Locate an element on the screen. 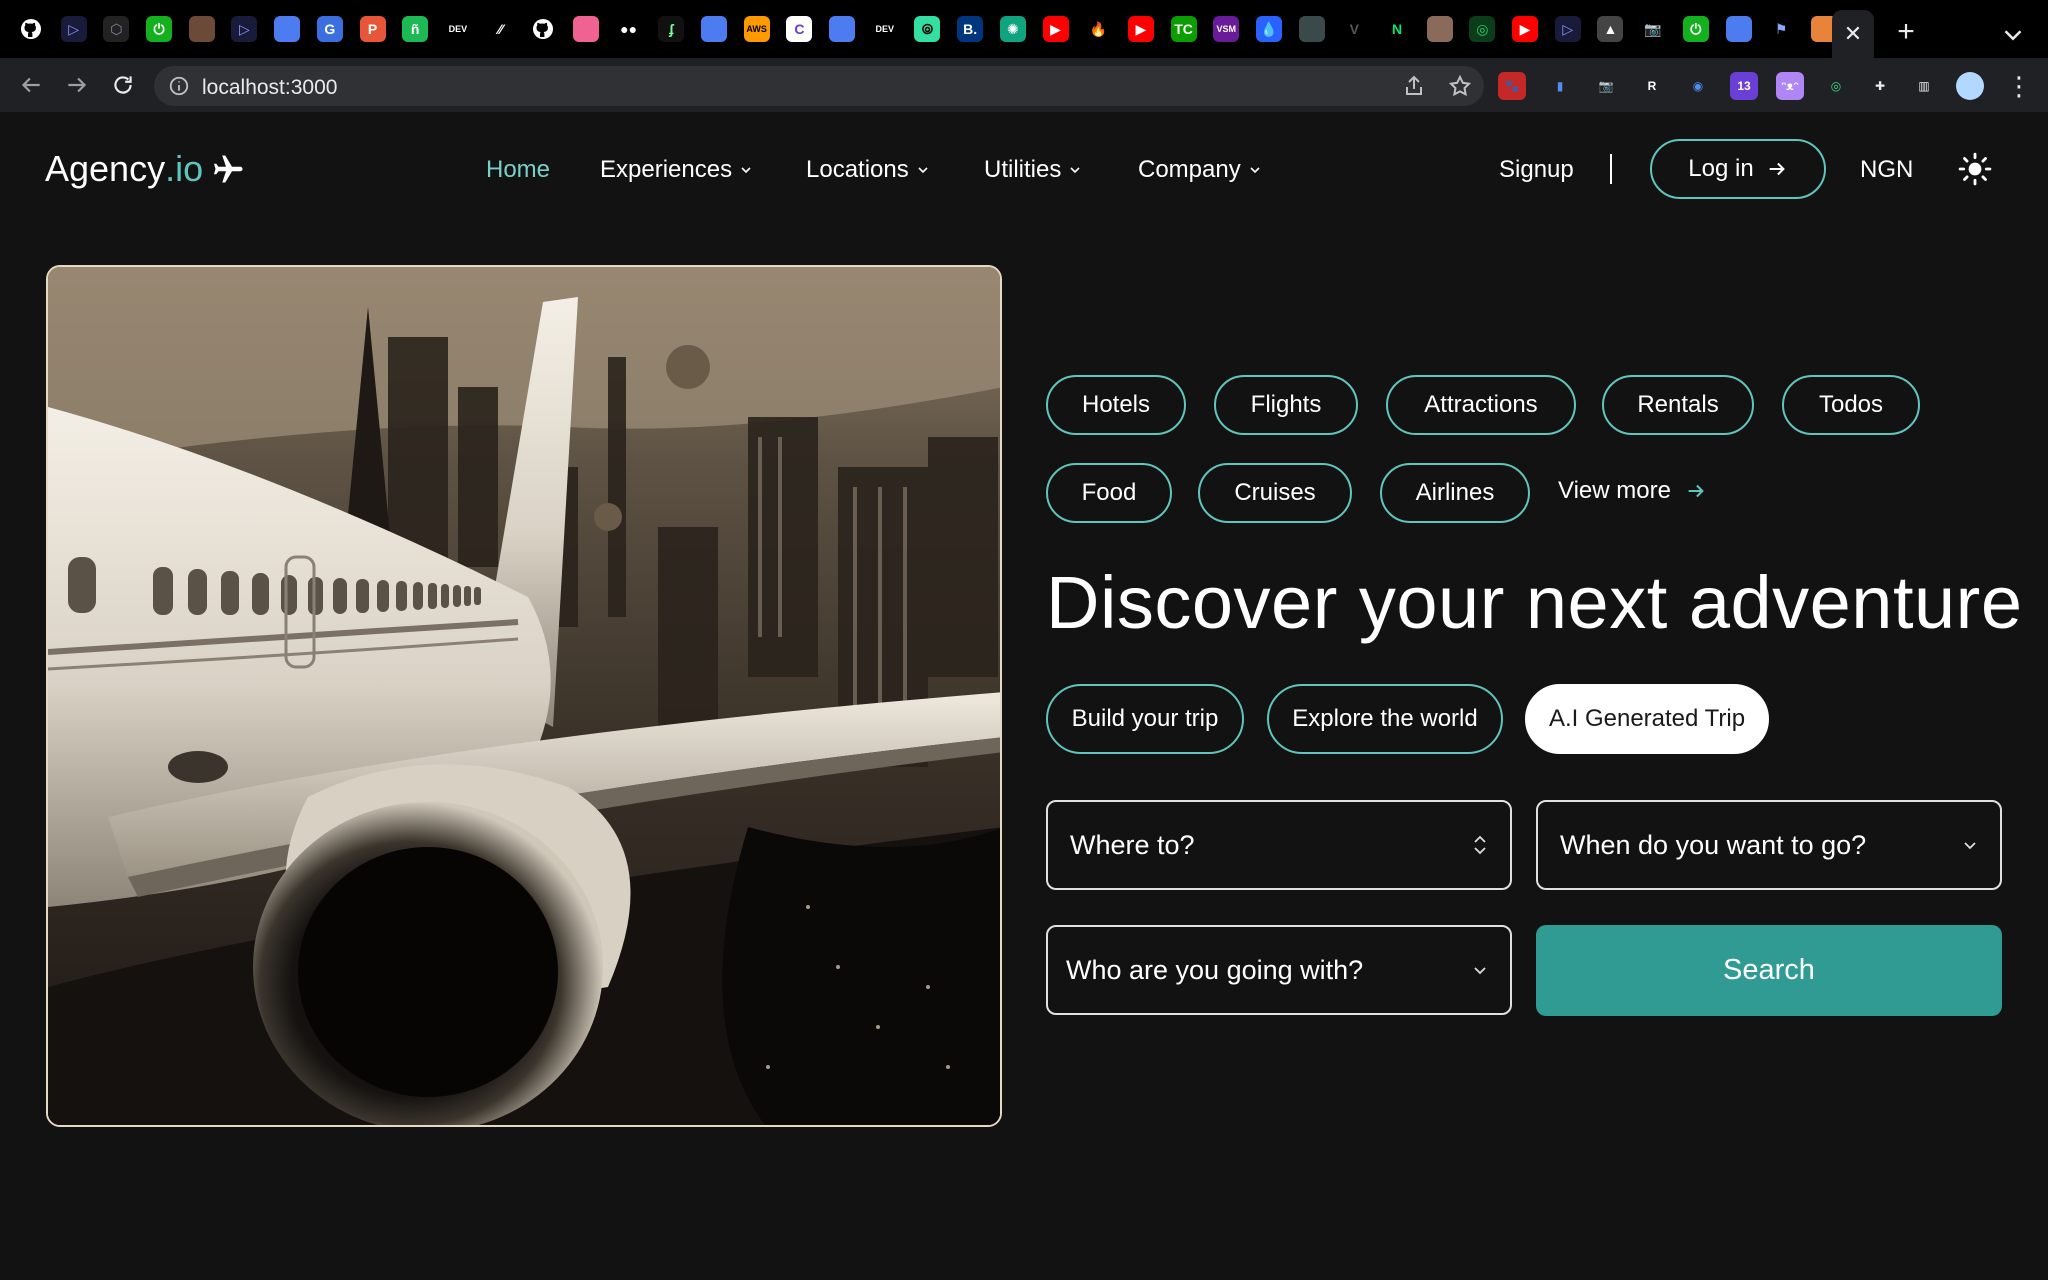  active-tab: ✕ is located at coordinates (1853, 34).